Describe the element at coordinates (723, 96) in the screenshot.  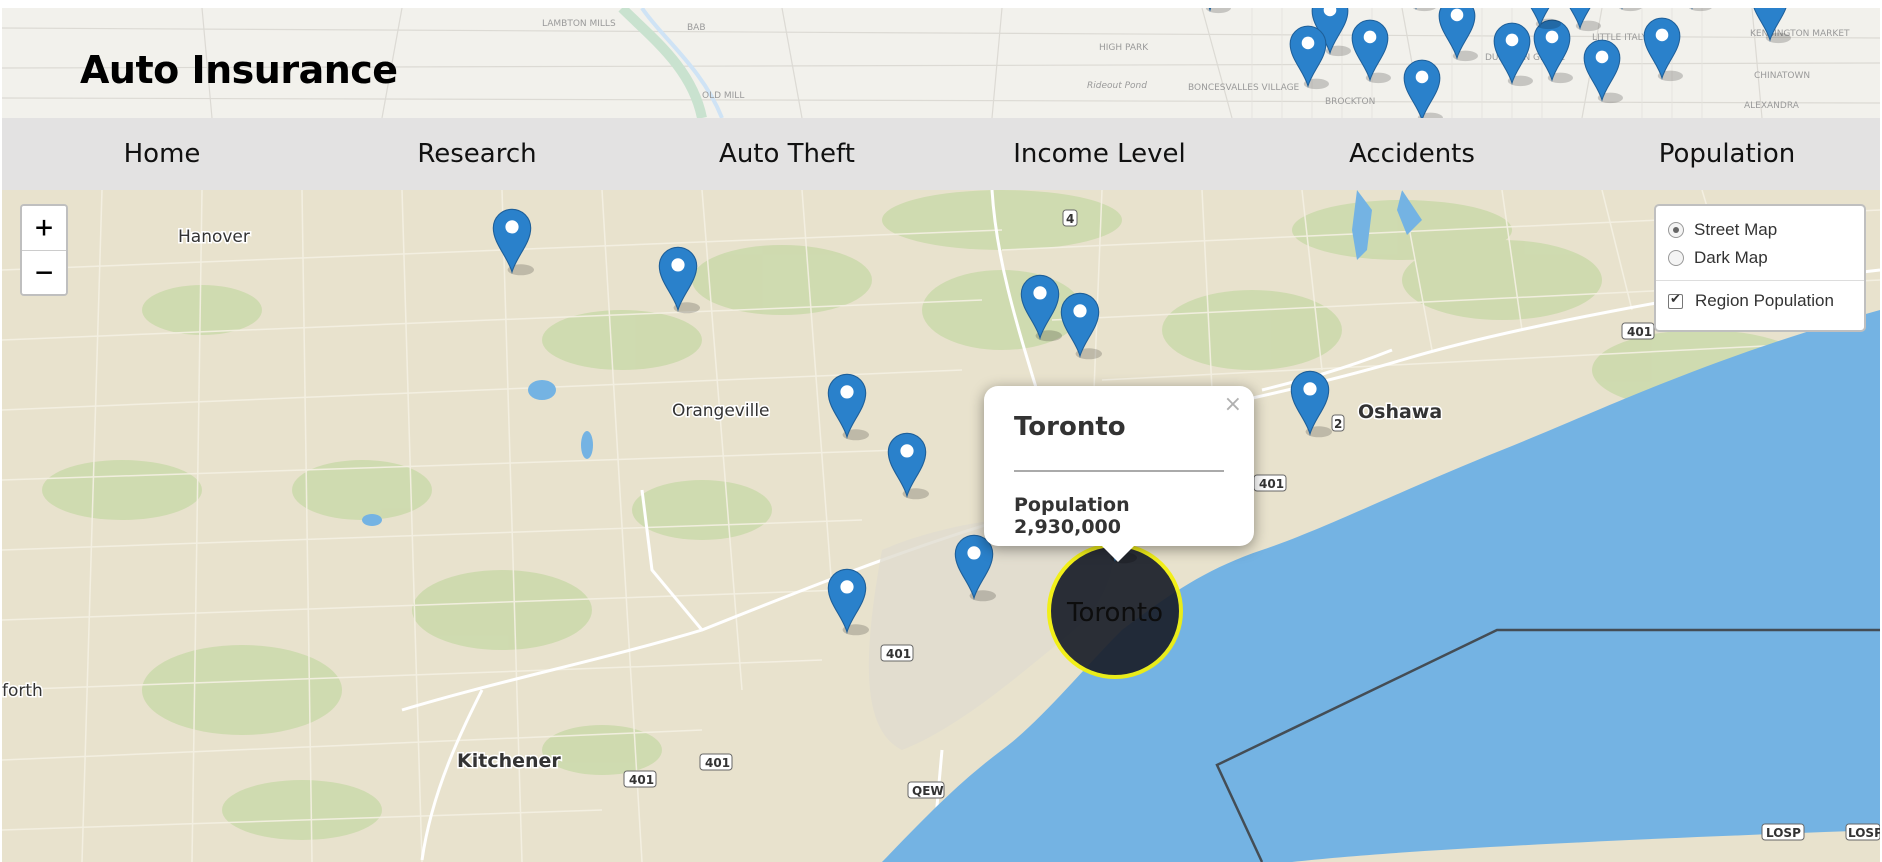
I see `map-label-old-mill: OLD MILL` at that location.